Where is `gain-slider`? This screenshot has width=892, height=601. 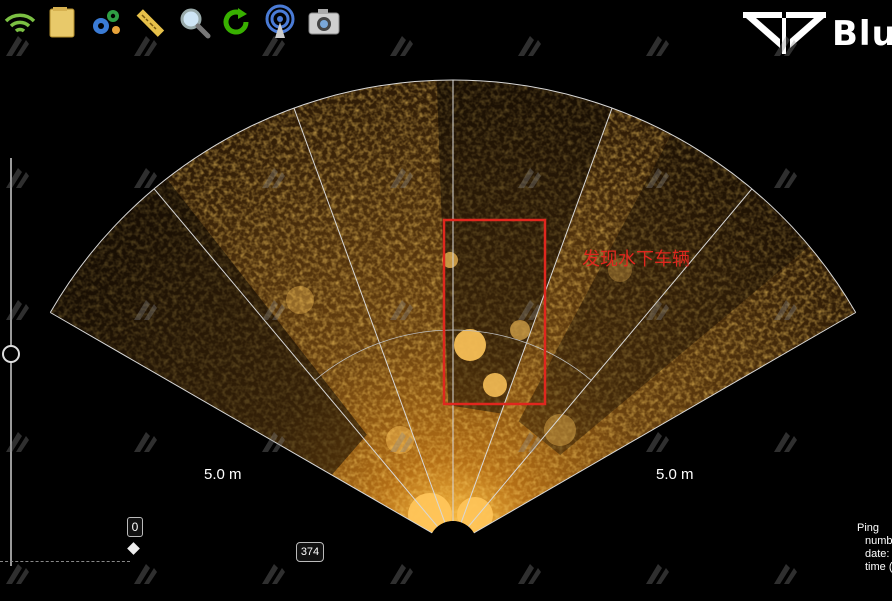 gain-slider is located at coordinates (12, 363).